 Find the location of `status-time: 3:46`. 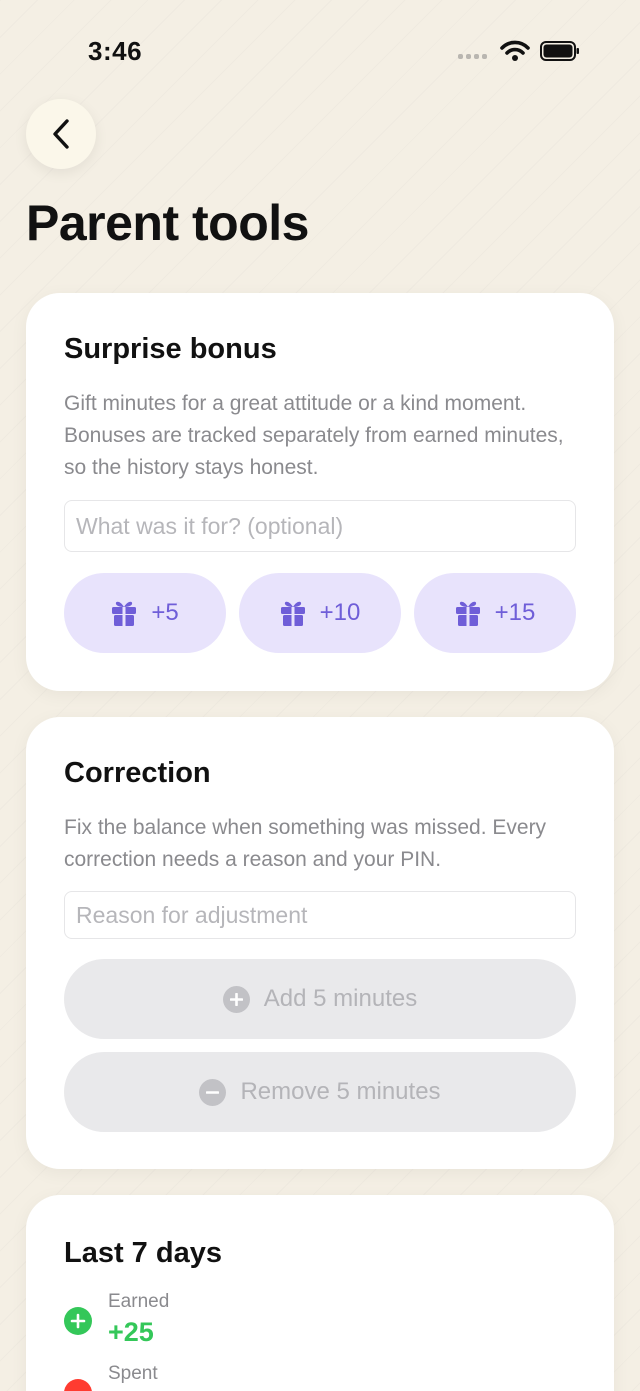

status-time: 3:46 is located at coordinates (115, 51).